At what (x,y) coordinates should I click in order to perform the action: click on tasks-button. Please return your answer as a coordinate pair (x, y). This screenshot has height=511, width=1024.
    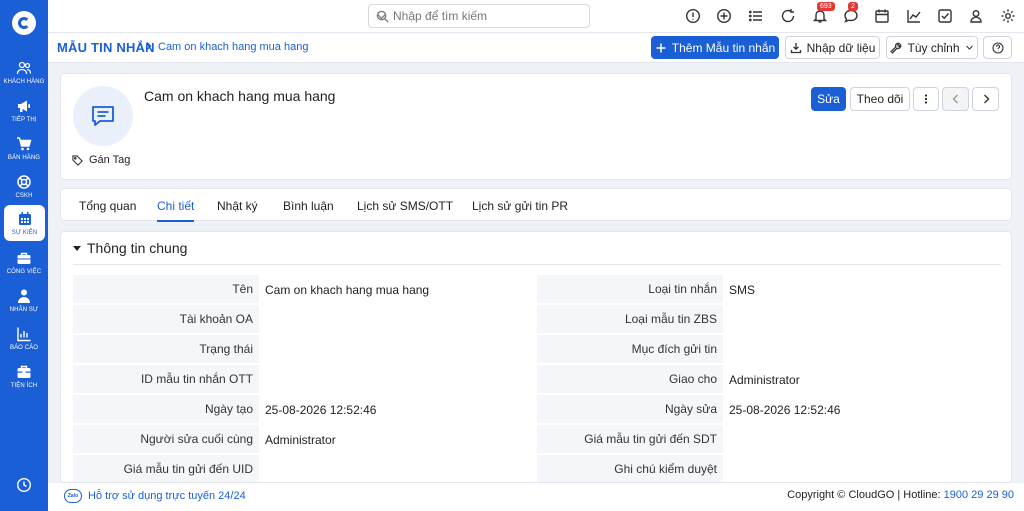
    Looking at the image, I should click on (945, 16).